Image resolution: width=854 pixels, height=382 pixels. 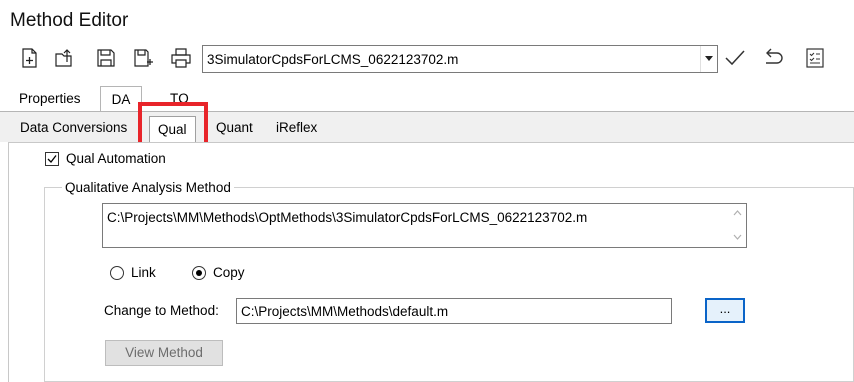 I want to click on view-method-button: View Method, so click(x=164, y=353).